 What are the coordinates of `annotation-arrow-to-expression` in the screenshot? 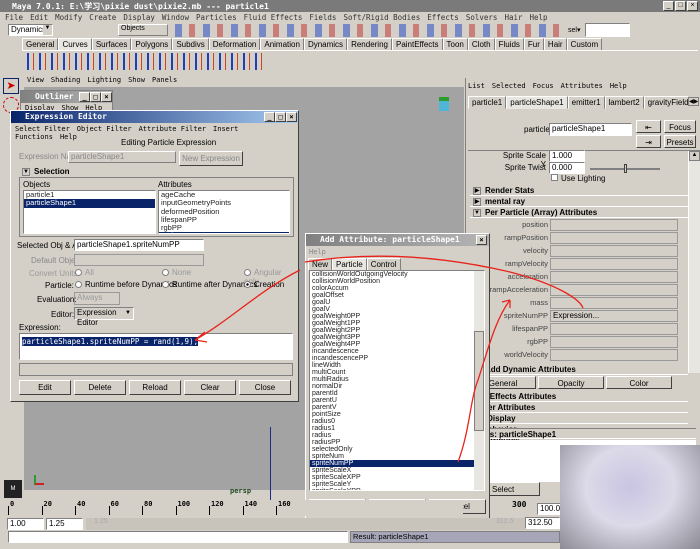 It's located at (247, 306).